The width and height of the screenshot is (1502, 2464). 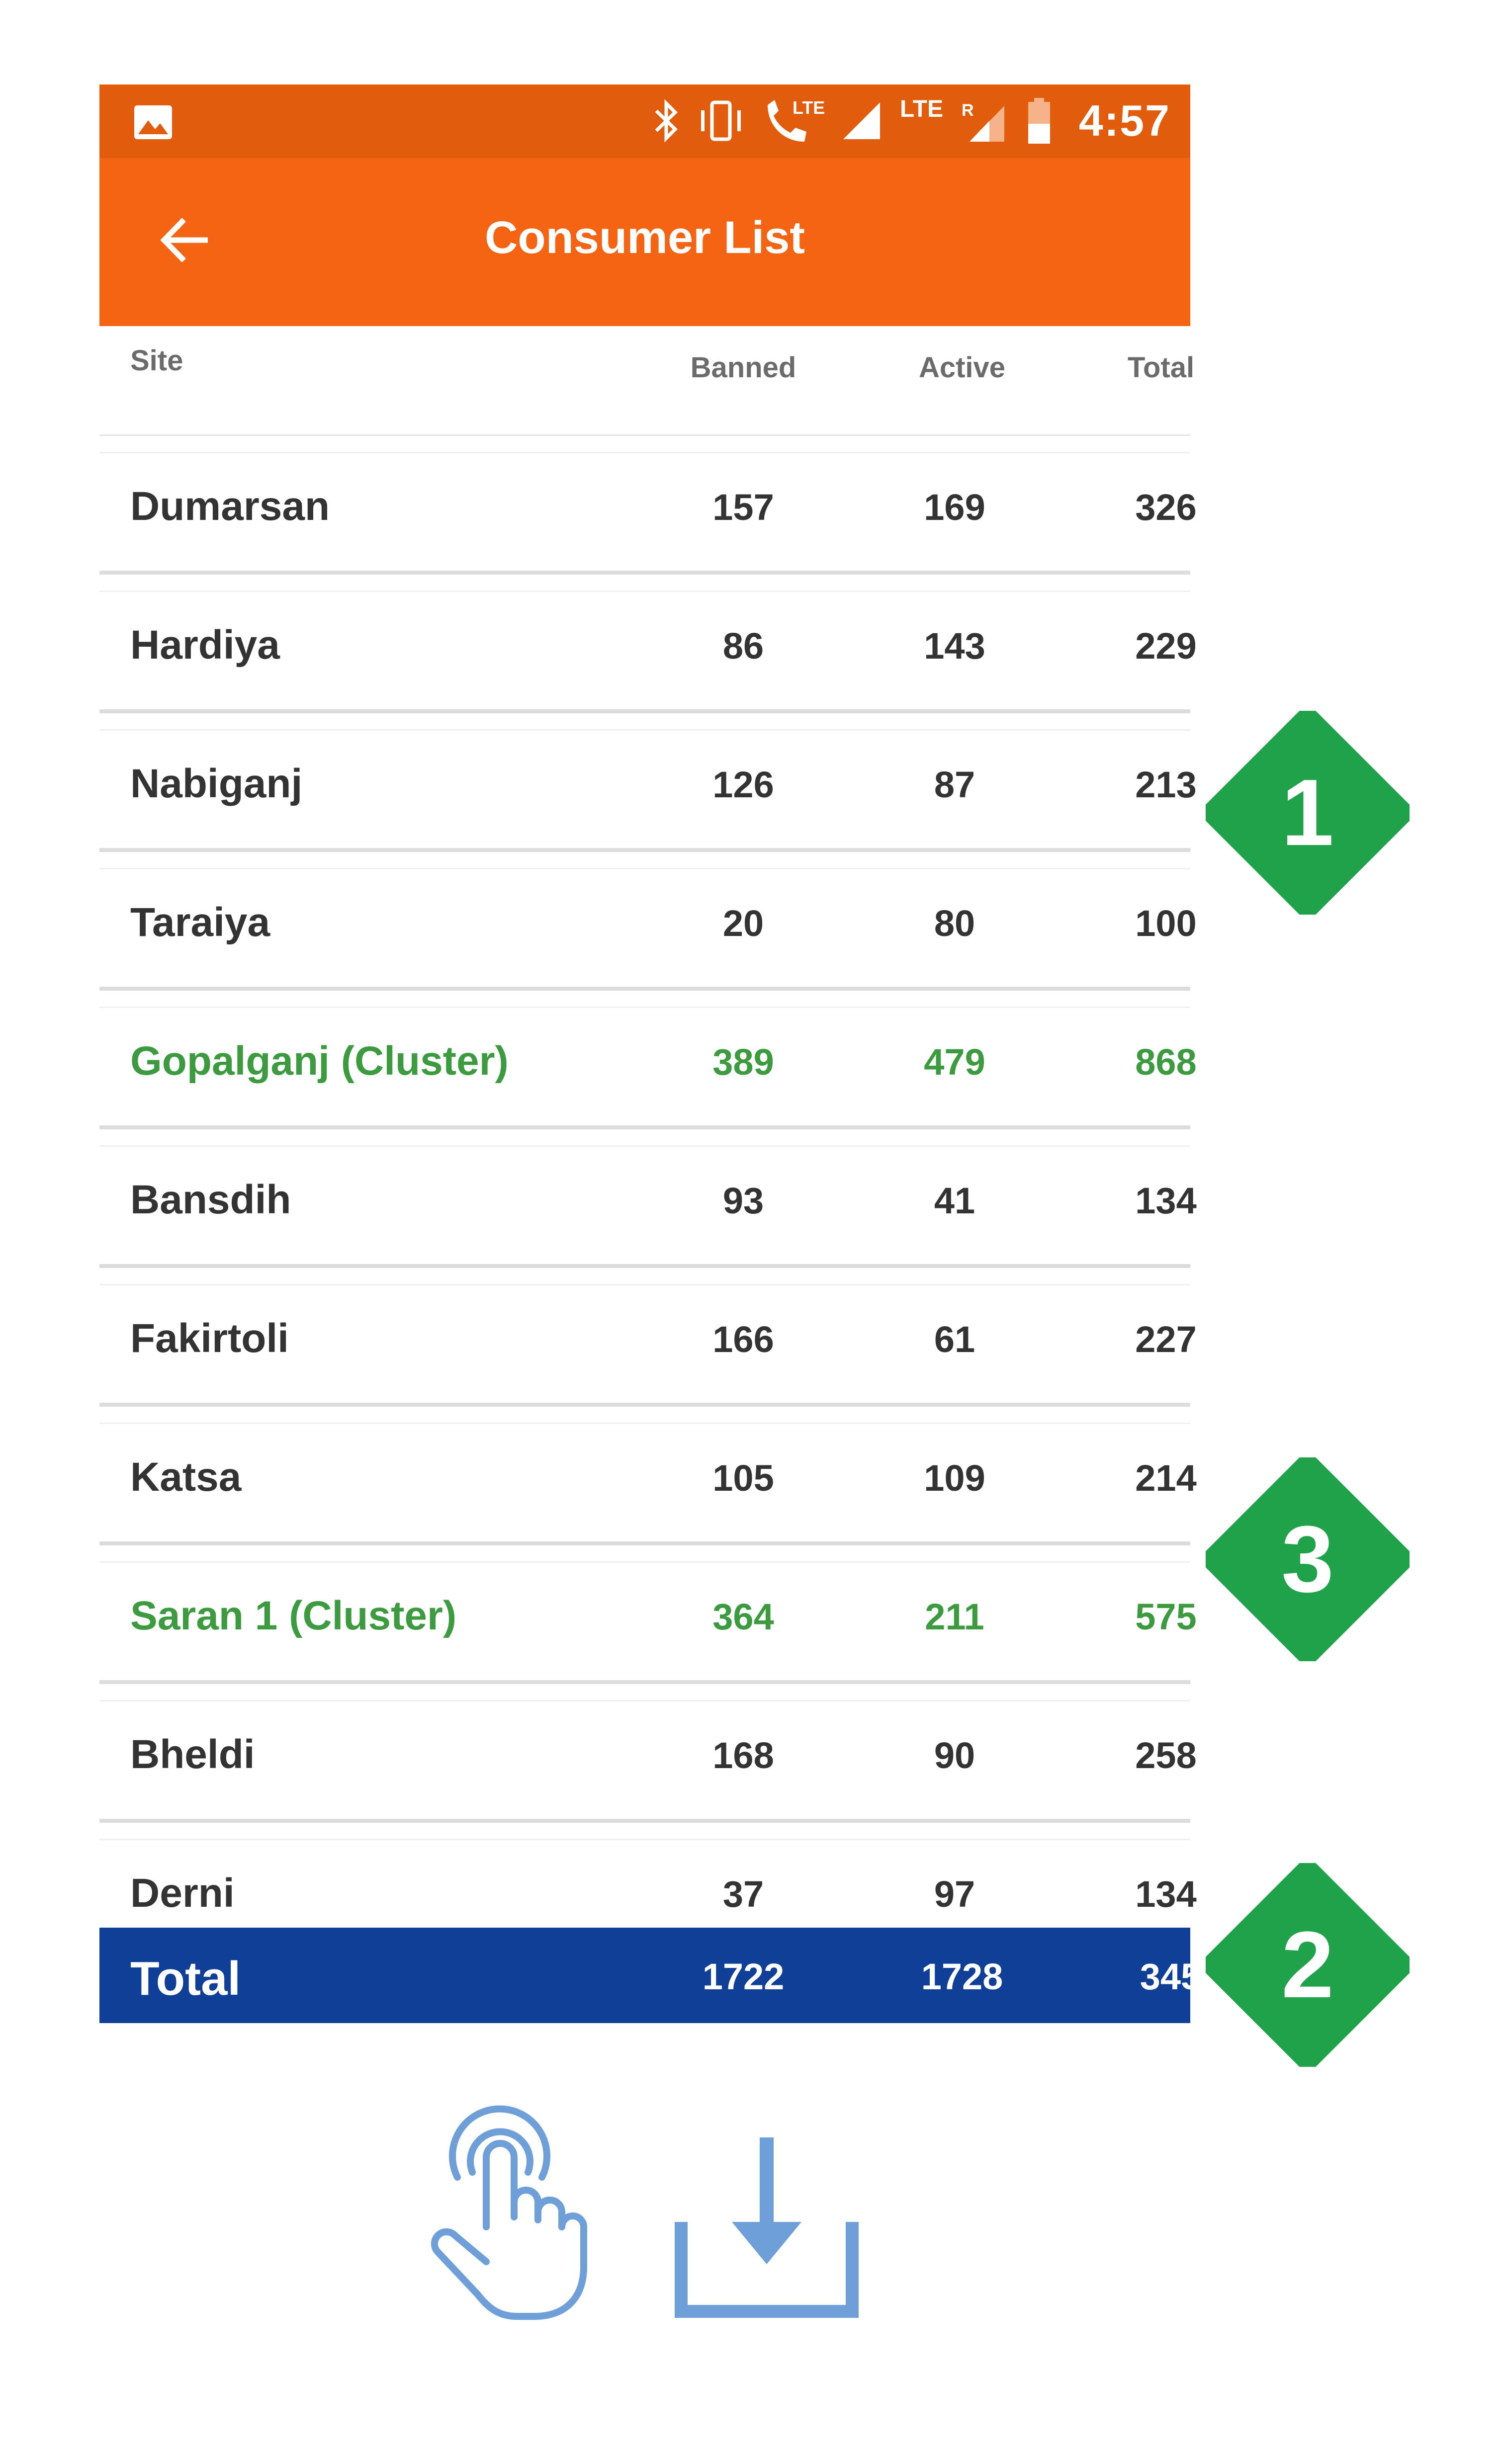 I want to click on total-count: 326, so click(x=1166, y=507).